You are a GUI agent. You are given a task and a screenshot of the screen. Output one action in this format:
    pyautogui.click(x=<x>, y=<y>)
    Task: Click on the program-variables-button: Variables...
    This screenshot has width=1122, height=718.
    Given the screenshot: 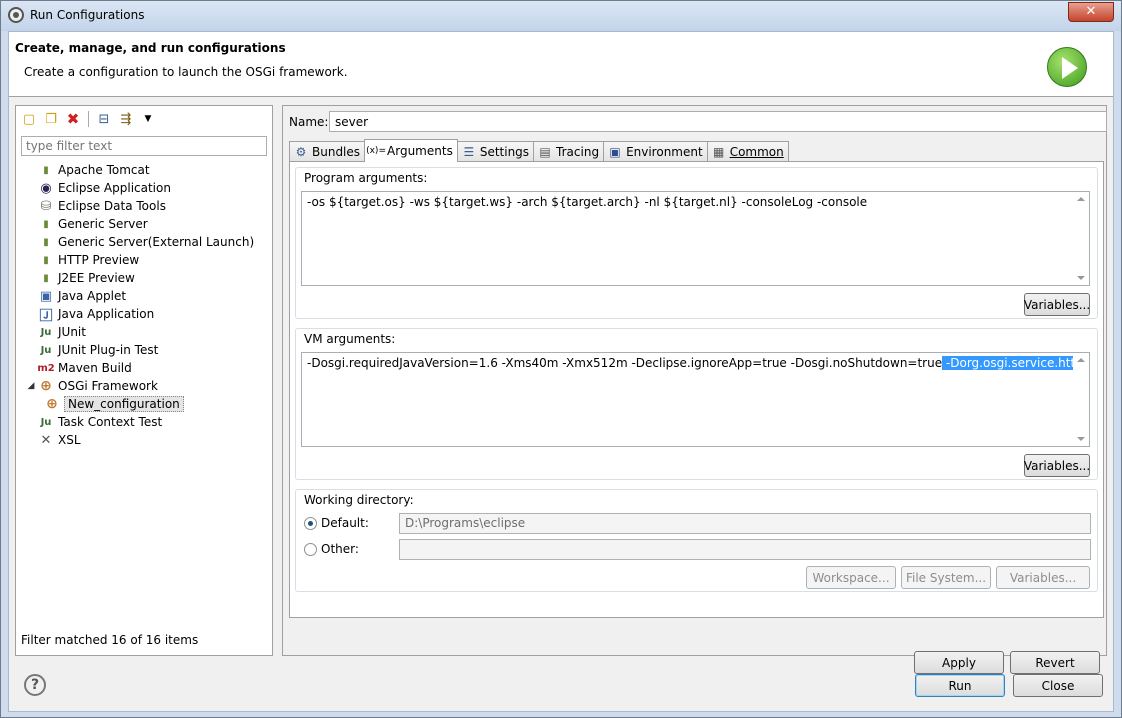 What is the action you would take?
    pyautogui.click(x=1057, y=304)
    